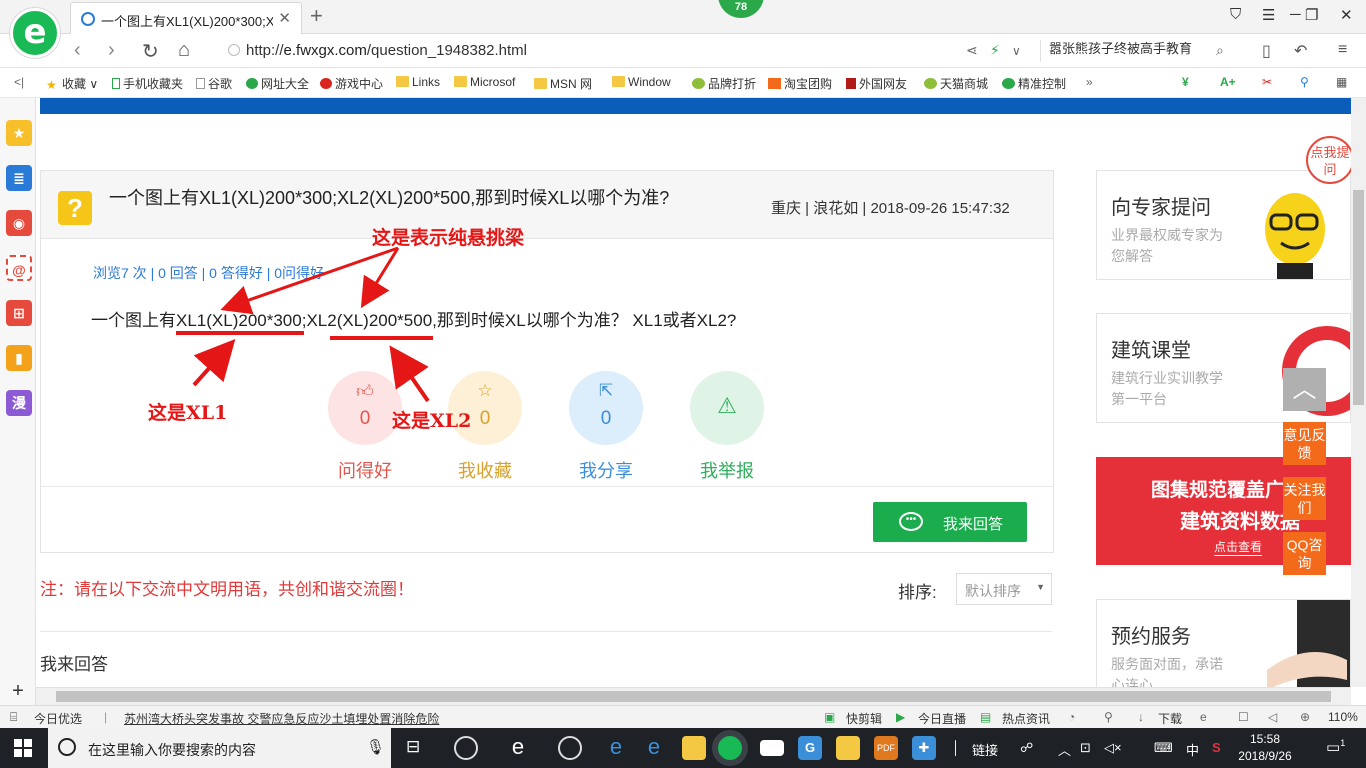  Describe the element at coordinates (772, 748) in the screenshot. I see `mail-app-icon` at that location.